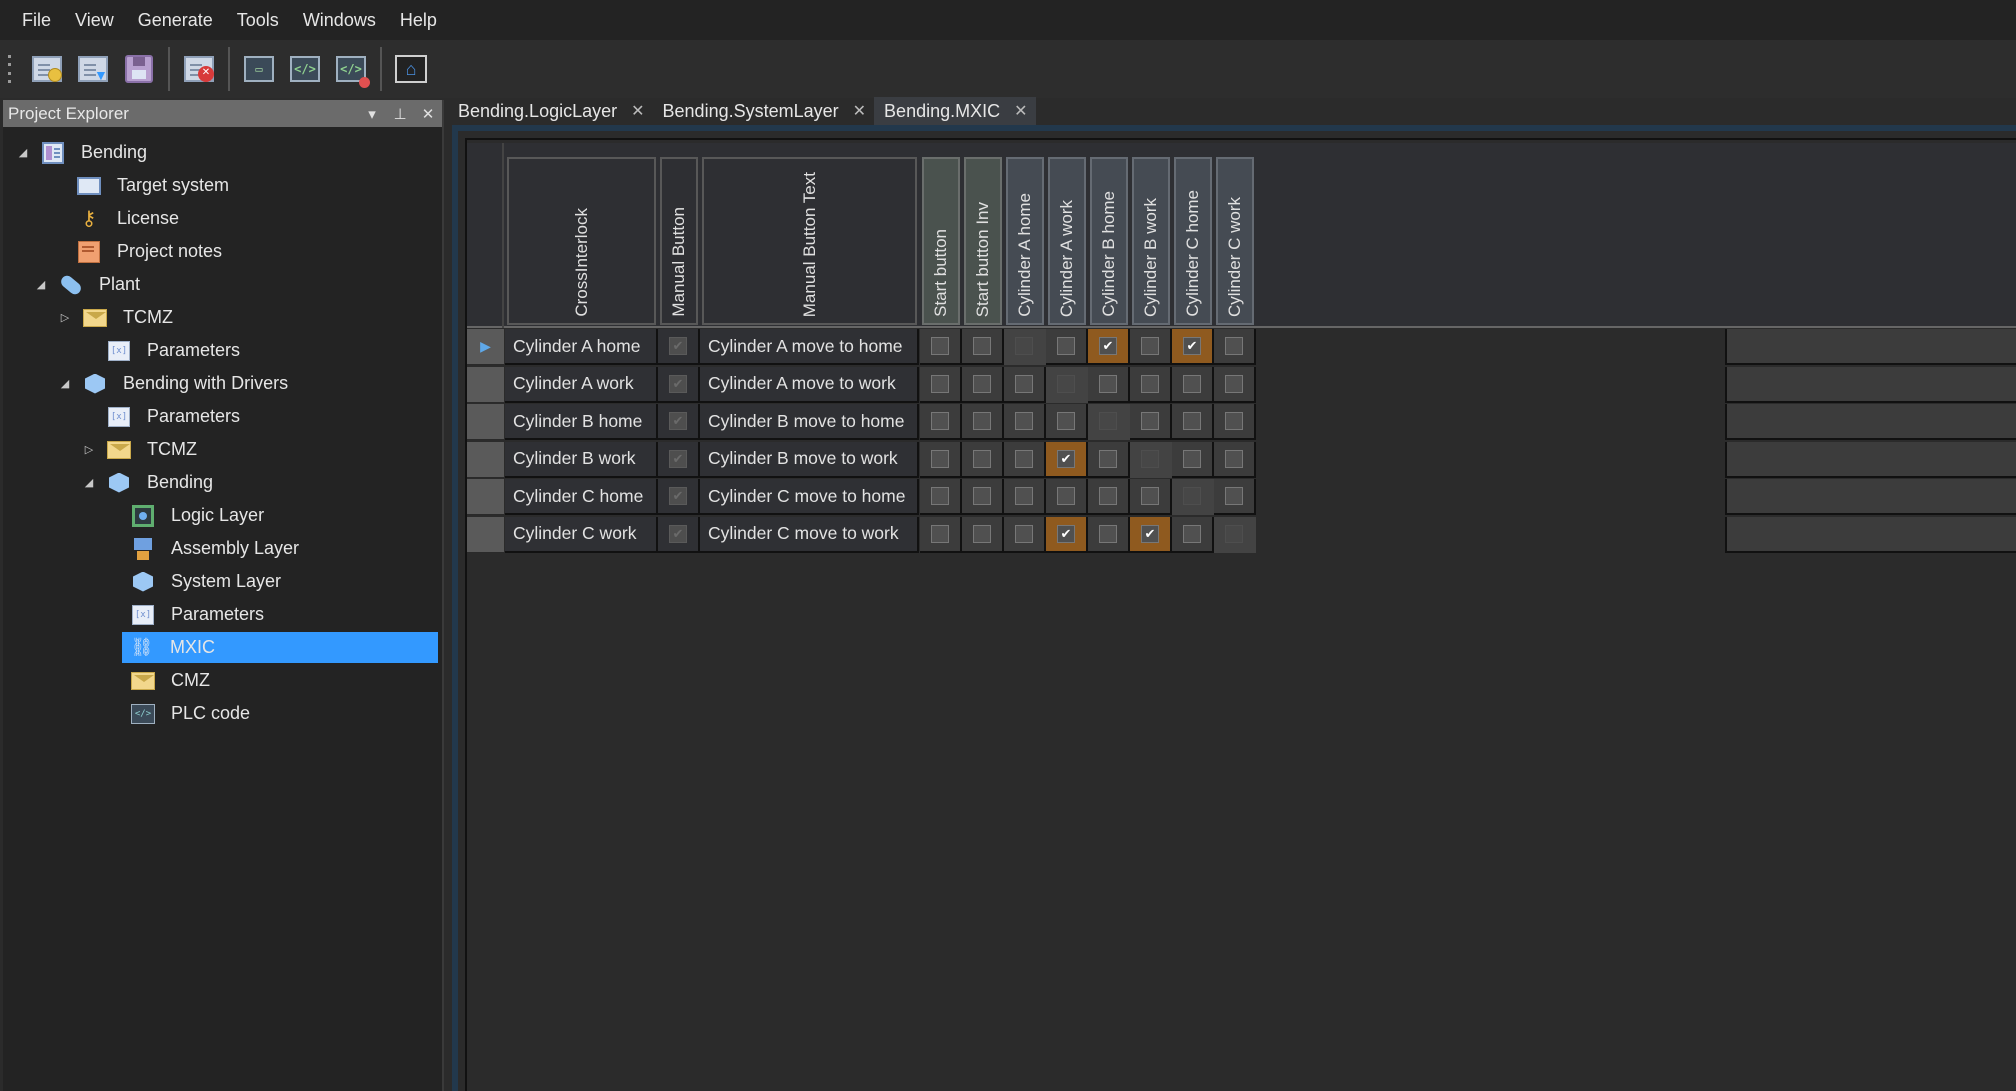 This screenshot has height=1091, width=2016. Describe the element at coordinates (177, 713) in the screenshot. I see `tree-item-plc-code: </> PLC code` at that location.